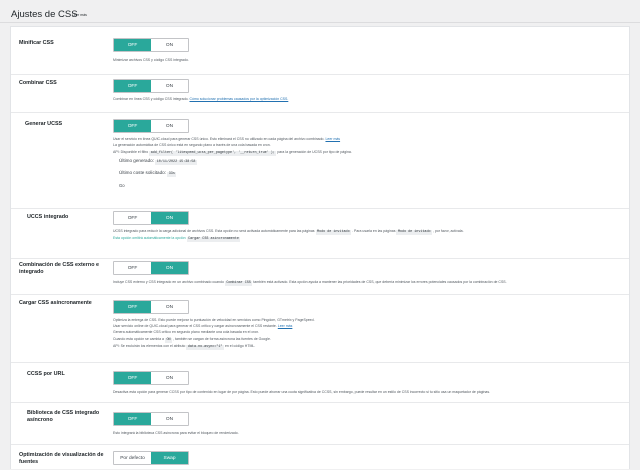 The image size is (640, 470). I want to click on ucss-inline-desc-text-mid: . Para usarla en las páginas, so click(374, 231).